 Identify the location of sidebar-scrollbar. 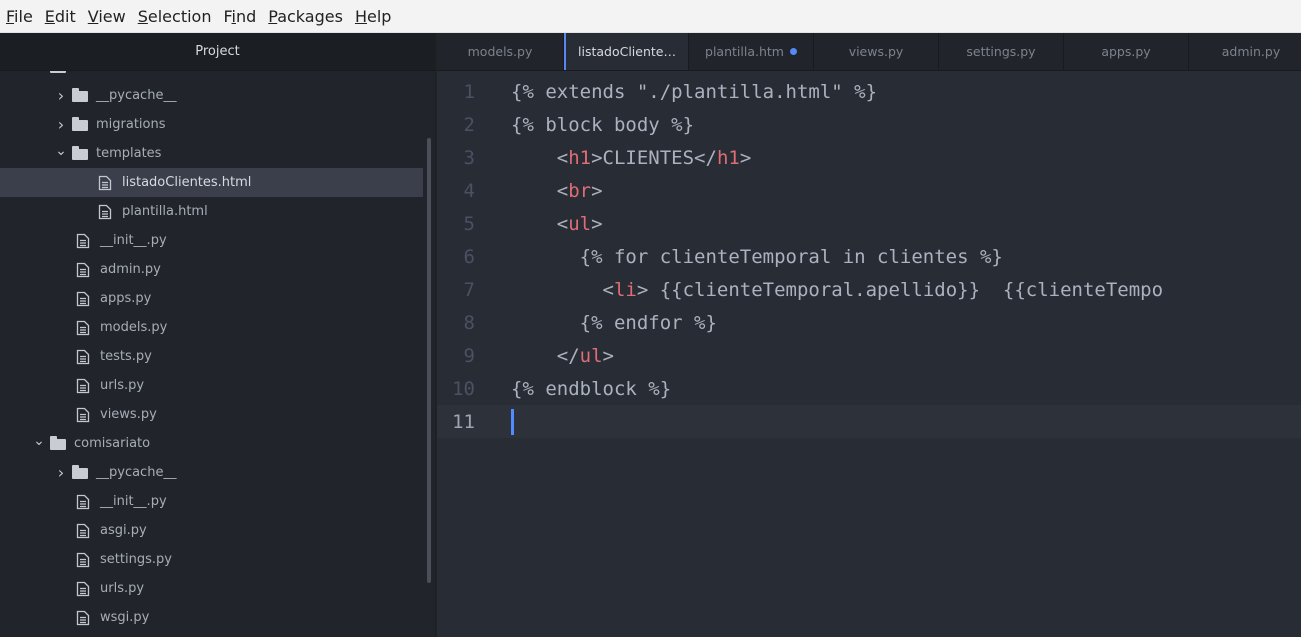
(429, 360).